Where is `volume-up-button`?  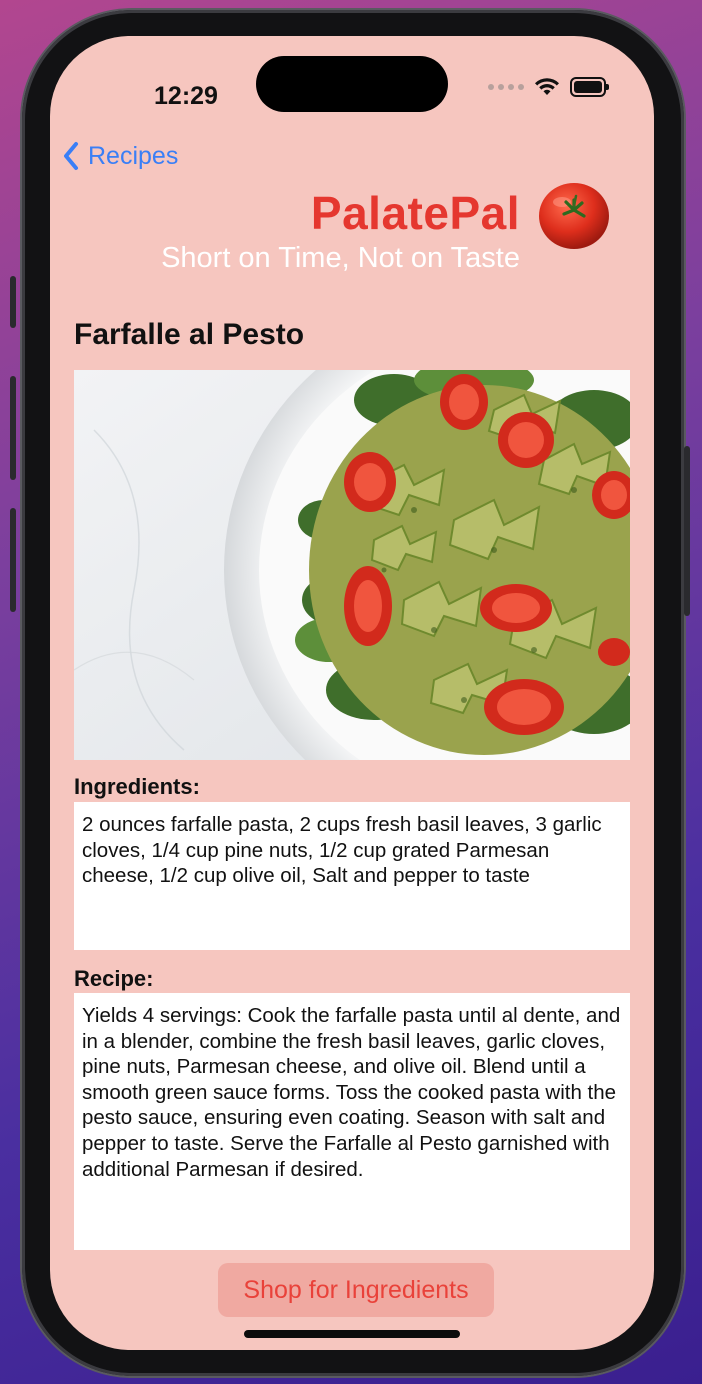 volume-up-button is located at coordinates (13, 428).